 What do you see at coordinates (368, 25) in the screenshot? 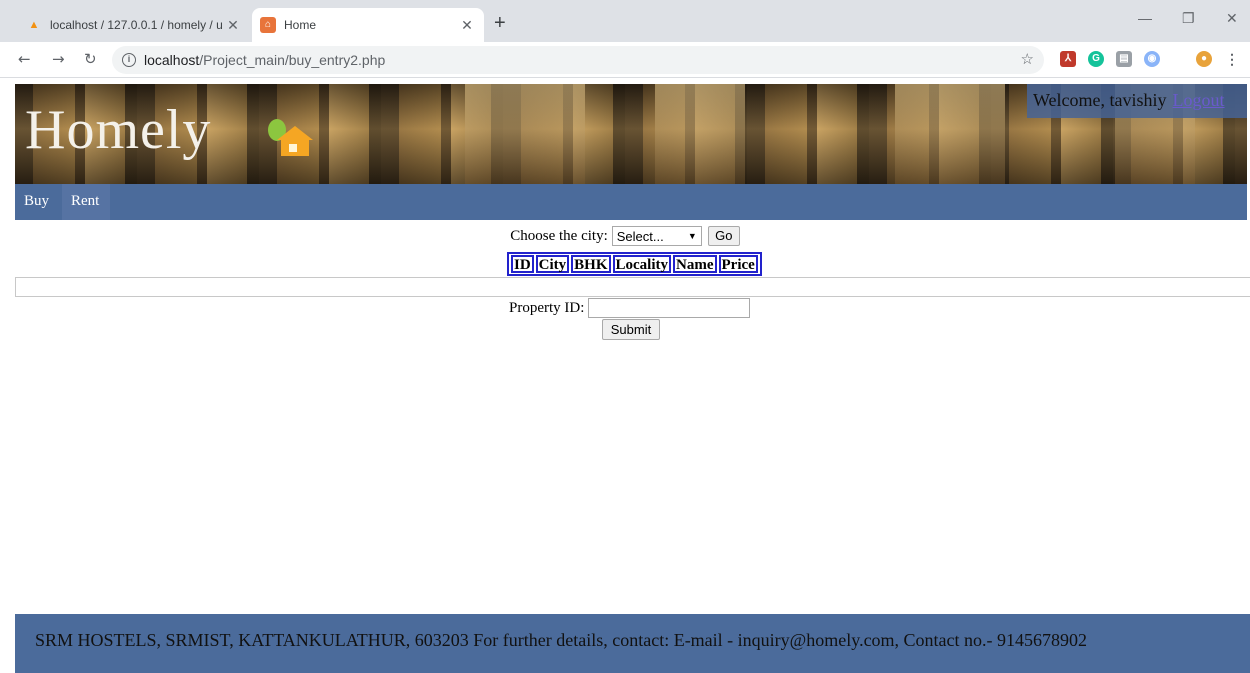
I see `browser-tab-home: ⌂ Home ✕` at bounding box center [368, 25].